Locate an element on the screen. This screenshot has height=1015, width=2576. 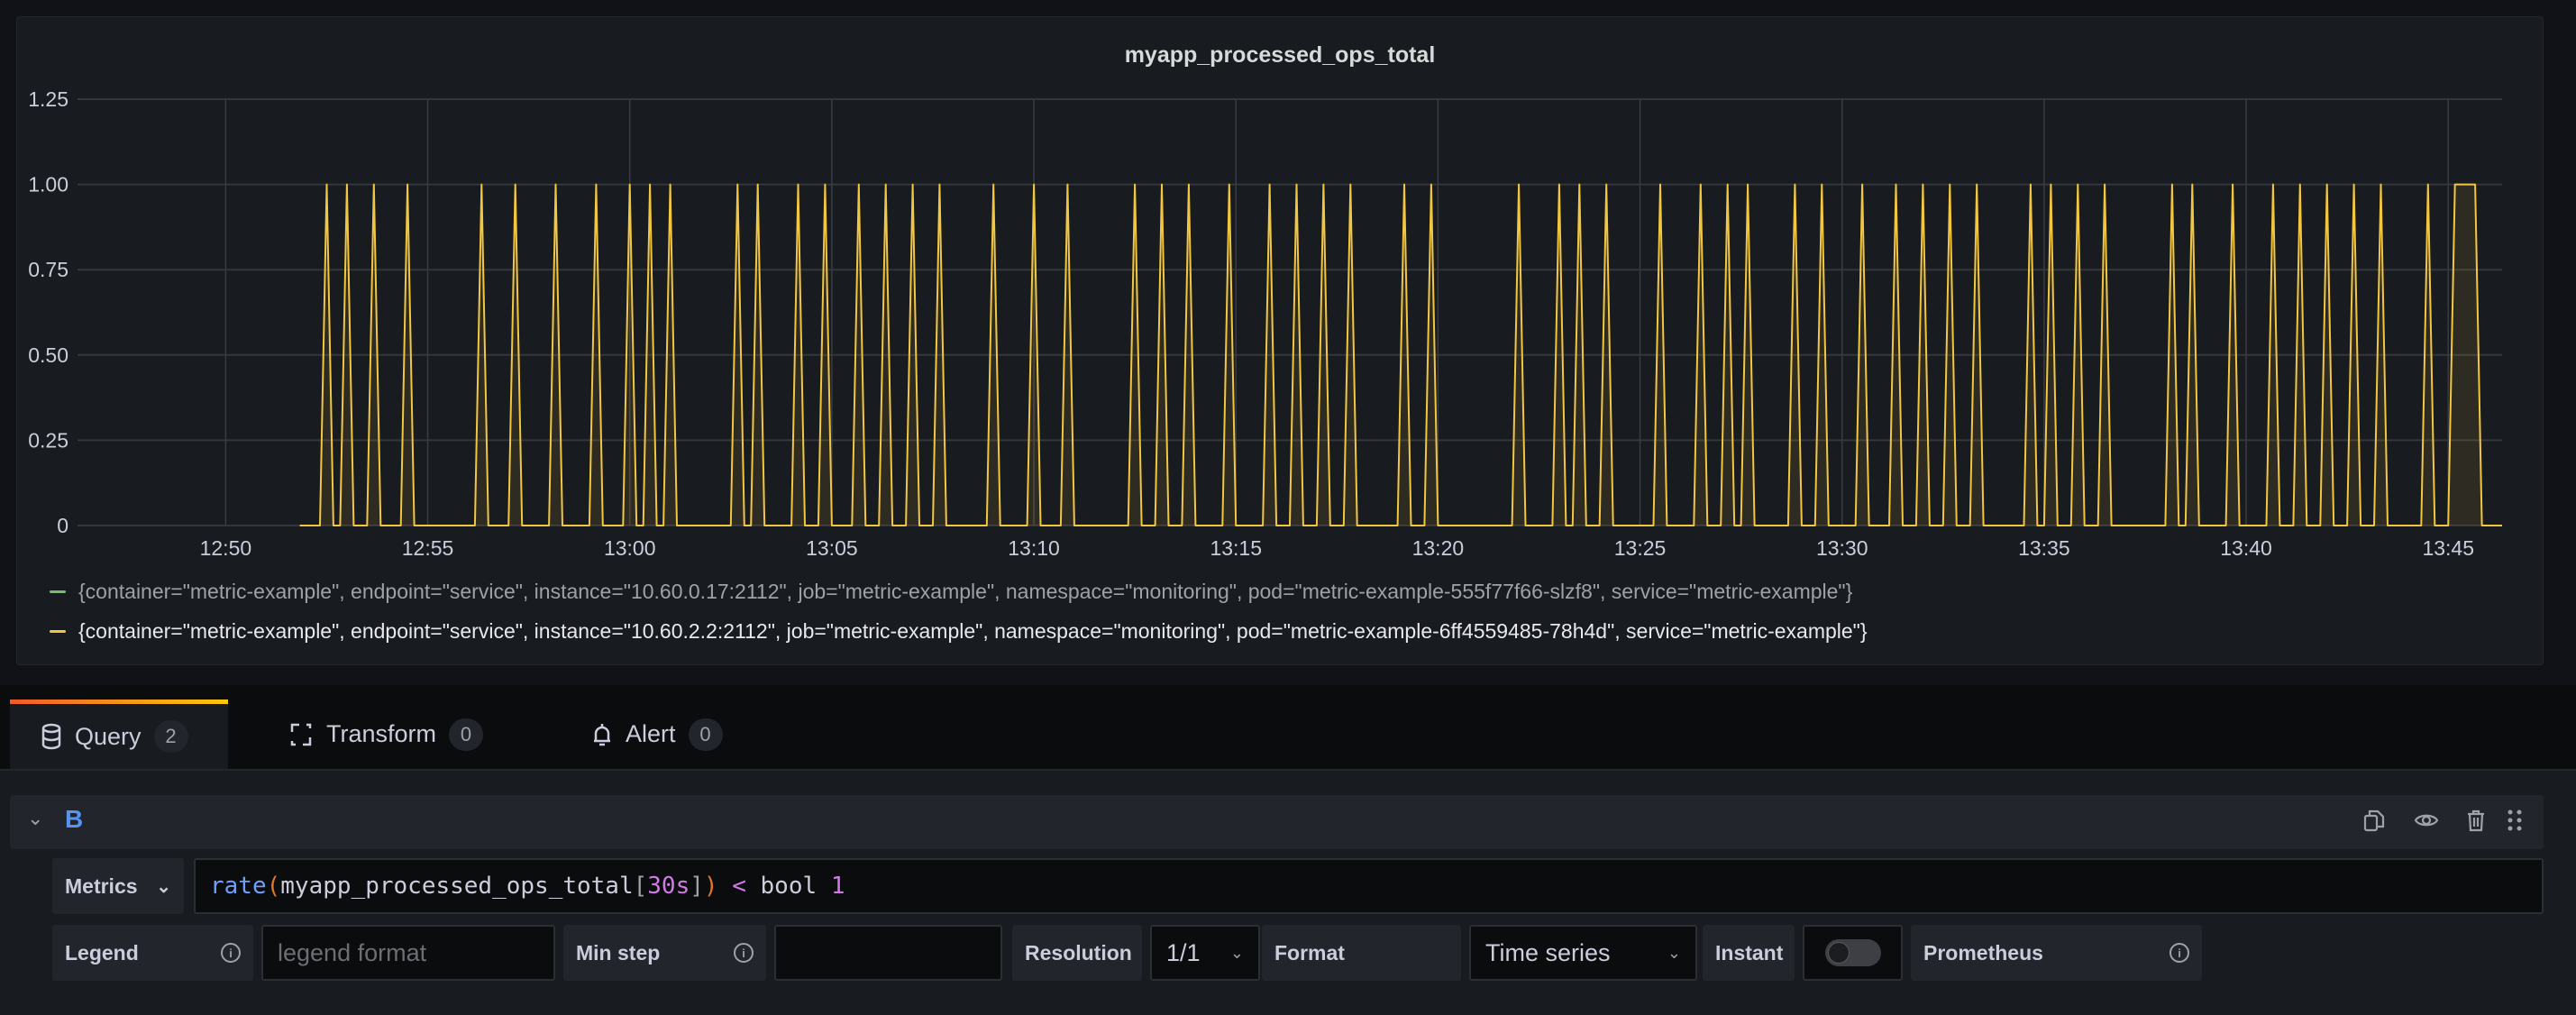
min-step-label: Min step i is located at coordinates (664, 953).